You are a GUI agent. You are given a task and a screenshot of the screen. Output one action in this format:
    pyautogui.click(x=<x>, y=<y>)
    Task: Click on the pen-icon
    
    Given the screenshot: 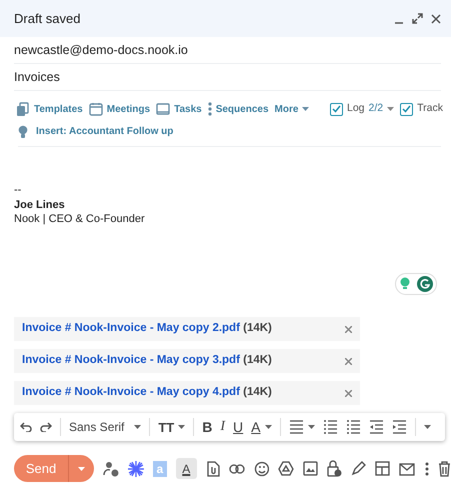 What is the action you would take?
    pyautogui.click(x=358, y=468)
    